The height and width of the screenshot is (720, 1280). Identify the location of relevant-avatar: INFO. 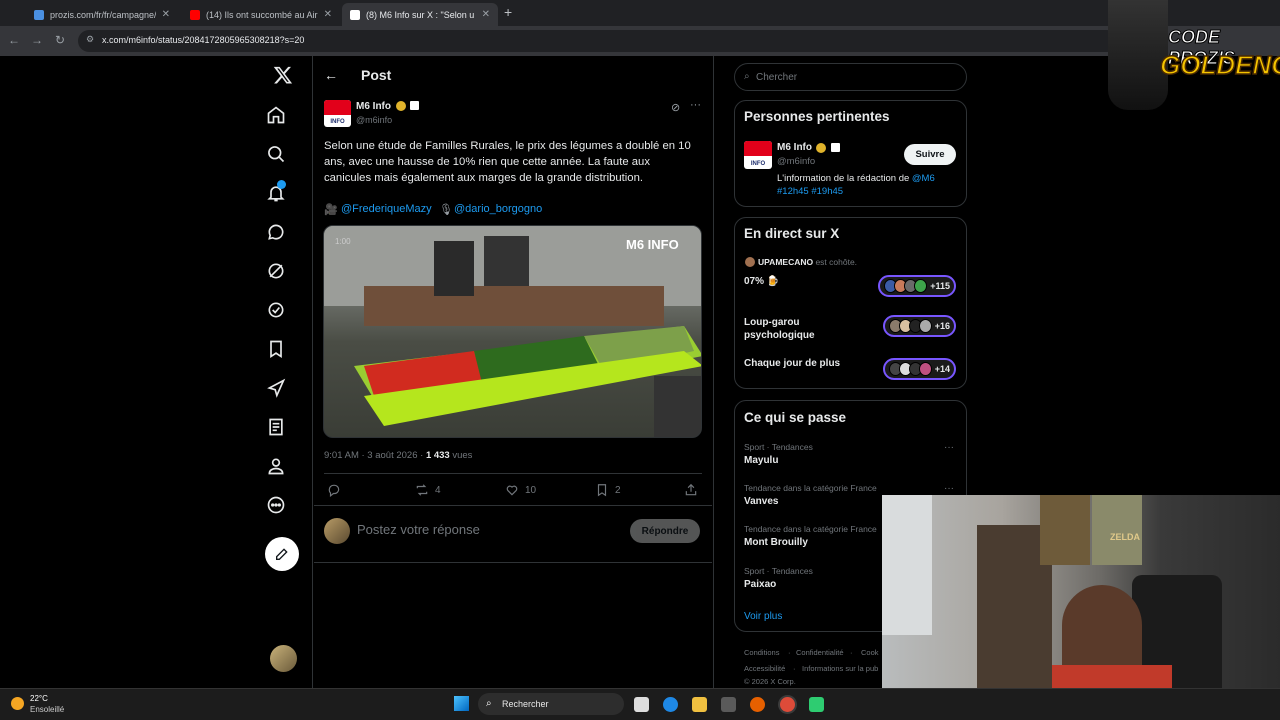
(758, 155).